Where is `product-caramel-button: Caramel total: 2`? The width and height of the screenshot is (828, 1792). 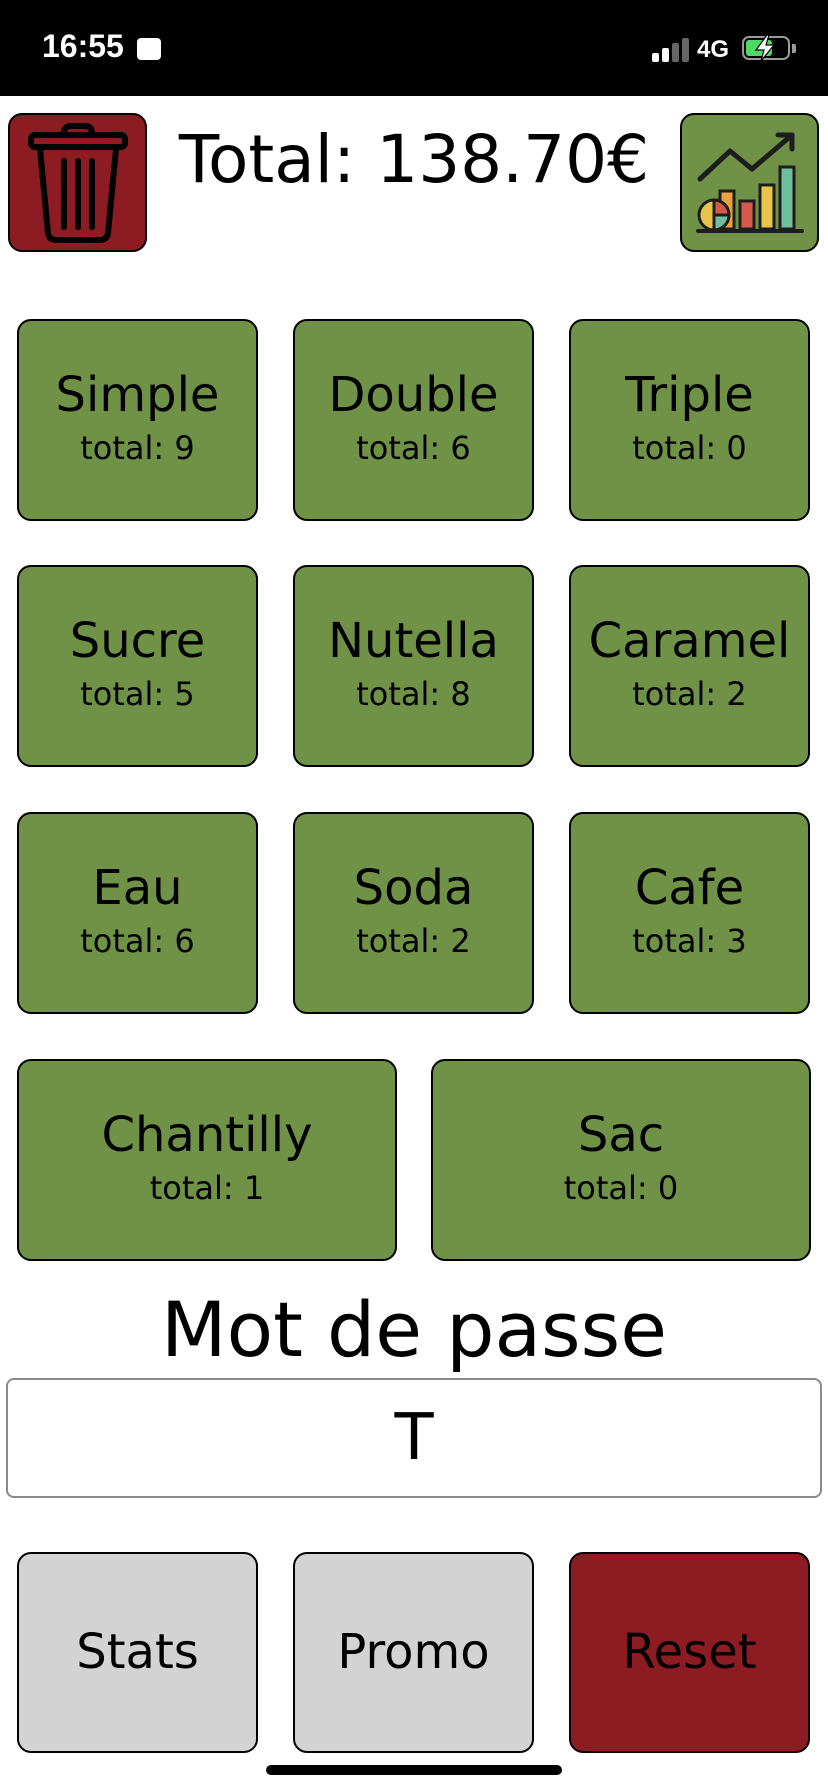
product-caramel-button: Caramel total: 2 is located at coordinates (689, 666).